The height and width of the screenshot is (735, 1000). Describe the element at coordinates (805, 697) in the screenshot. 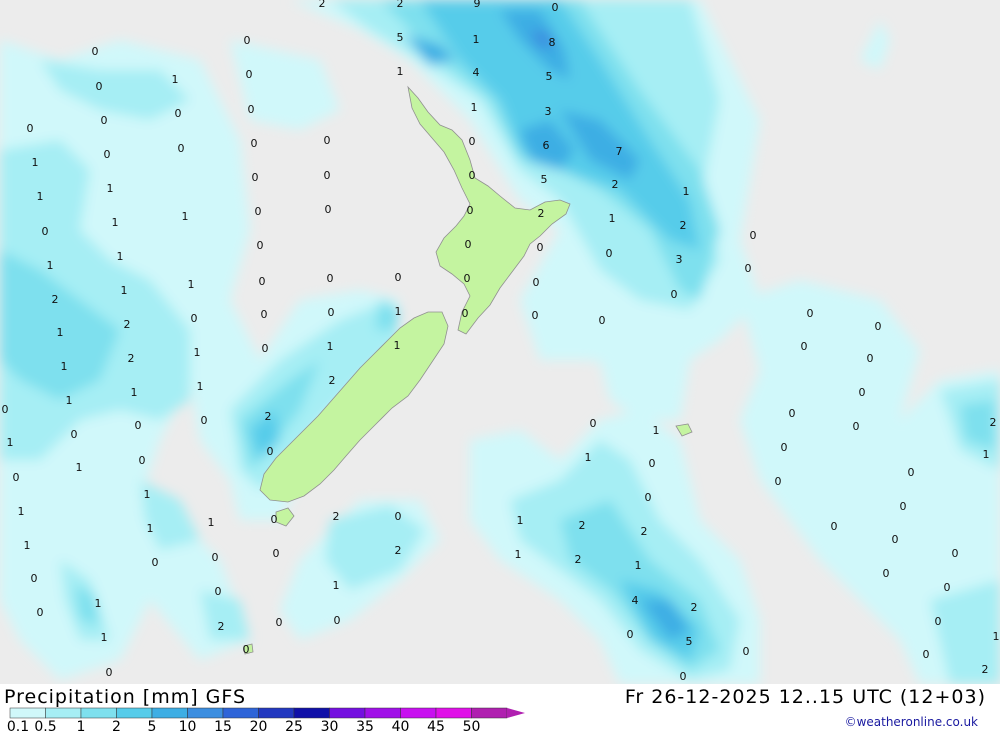

I see `forecast-datetime: Fr 26-12-2025 12..15 UTC (12+03)` at that location.